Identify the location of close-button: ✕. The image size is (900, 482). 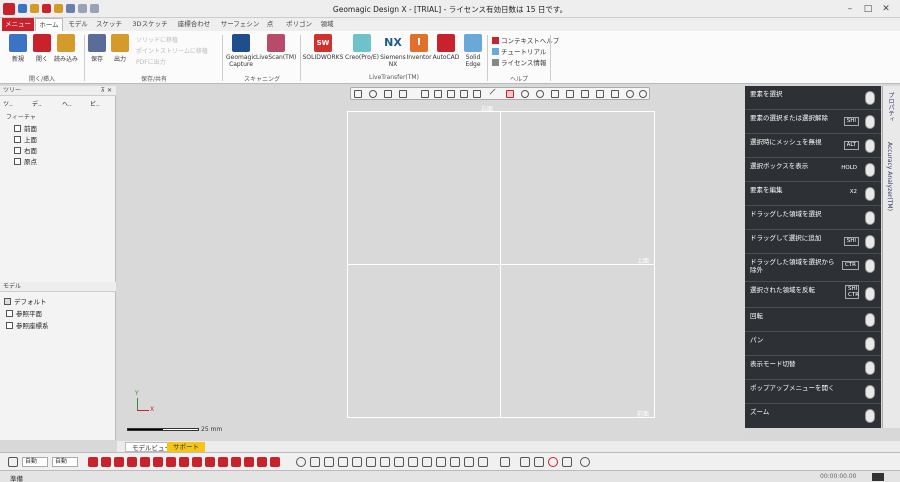
(886, 9).